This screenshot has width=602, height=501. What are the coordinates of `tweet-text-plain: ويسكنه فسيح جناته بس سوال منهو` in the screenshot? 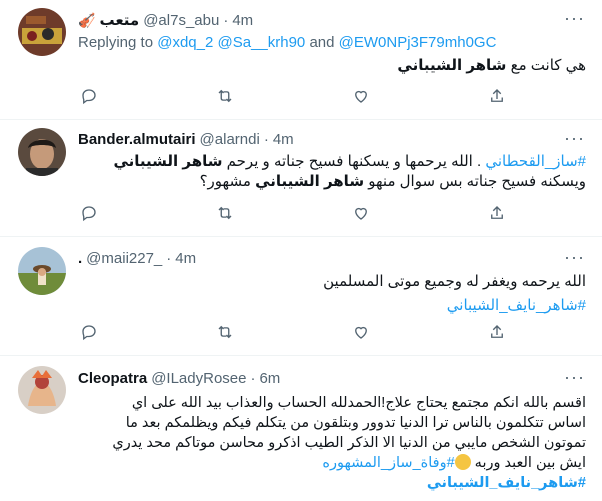 It's located at (477, 181).